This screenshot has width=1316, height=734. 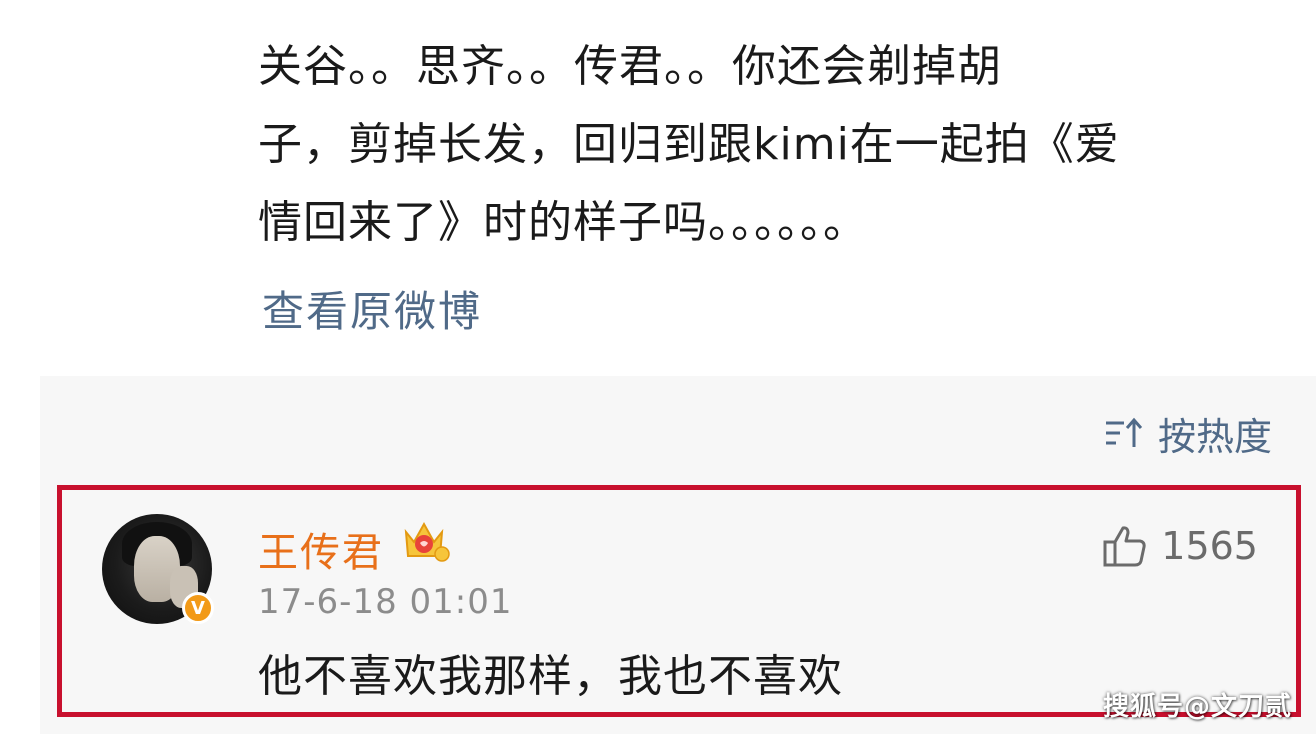 I want to click on view-original-link: 查看原微博, so click(x=372, y=308).